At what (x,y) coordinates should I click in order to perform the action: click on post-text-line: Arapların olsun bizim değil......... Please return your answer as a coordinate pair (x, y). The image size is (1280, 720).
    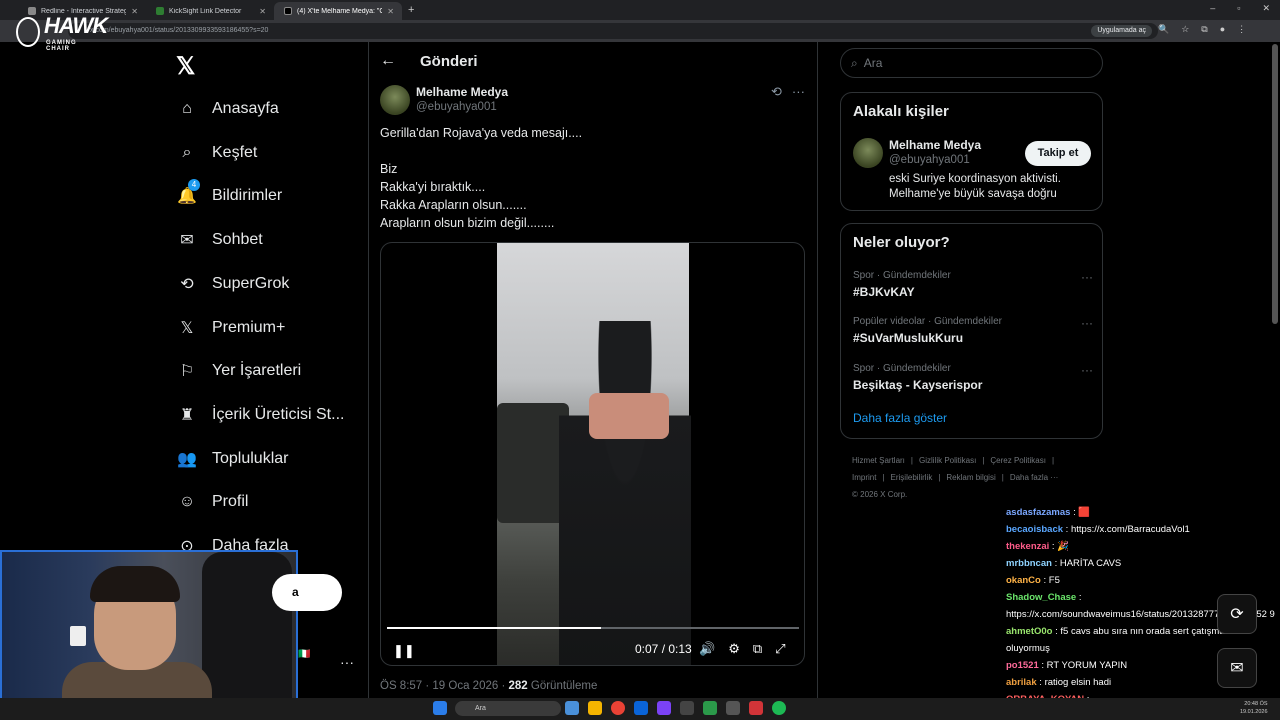
    Looking at the image, I should click on (467, 223).